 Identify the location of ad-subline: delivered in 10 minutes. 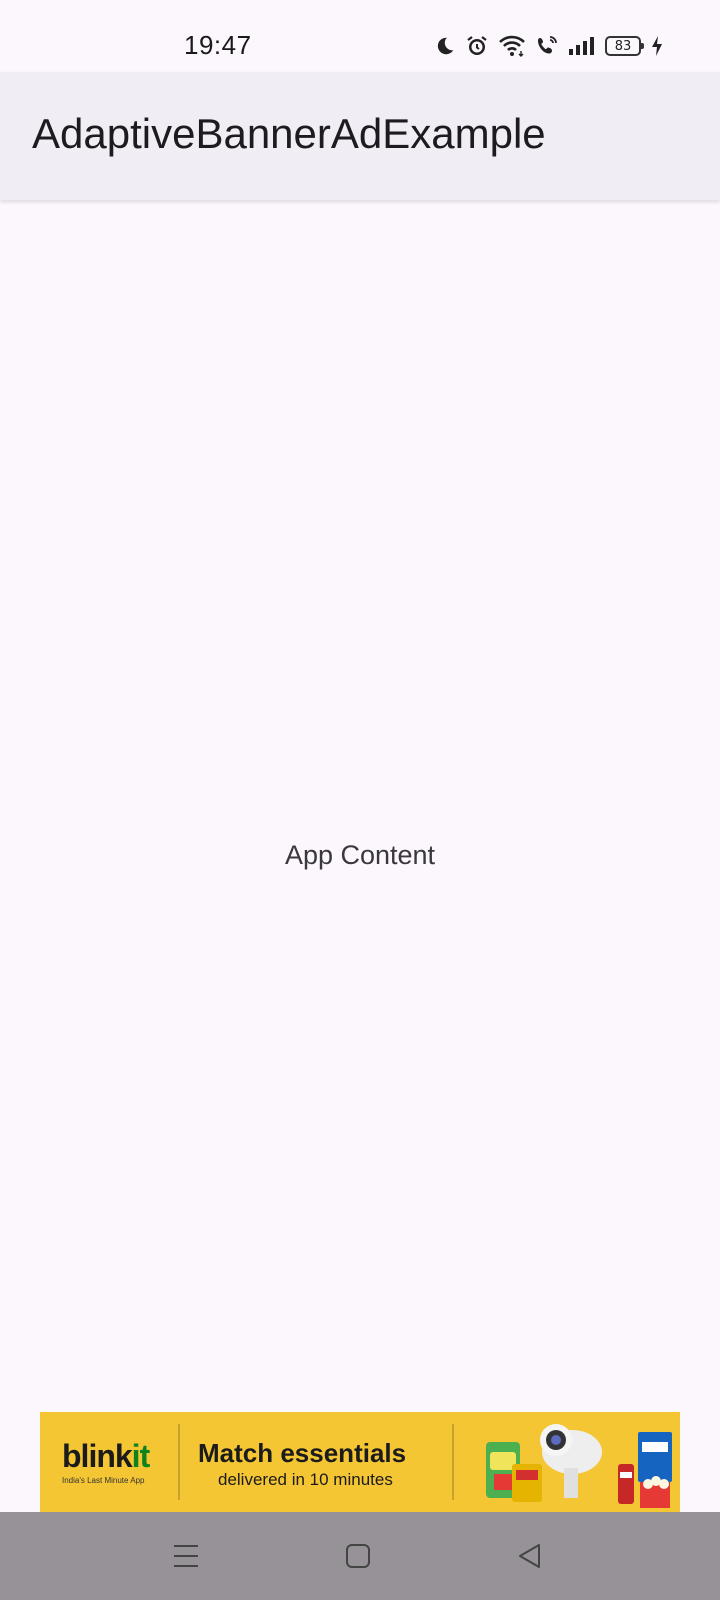
(305, 1479).